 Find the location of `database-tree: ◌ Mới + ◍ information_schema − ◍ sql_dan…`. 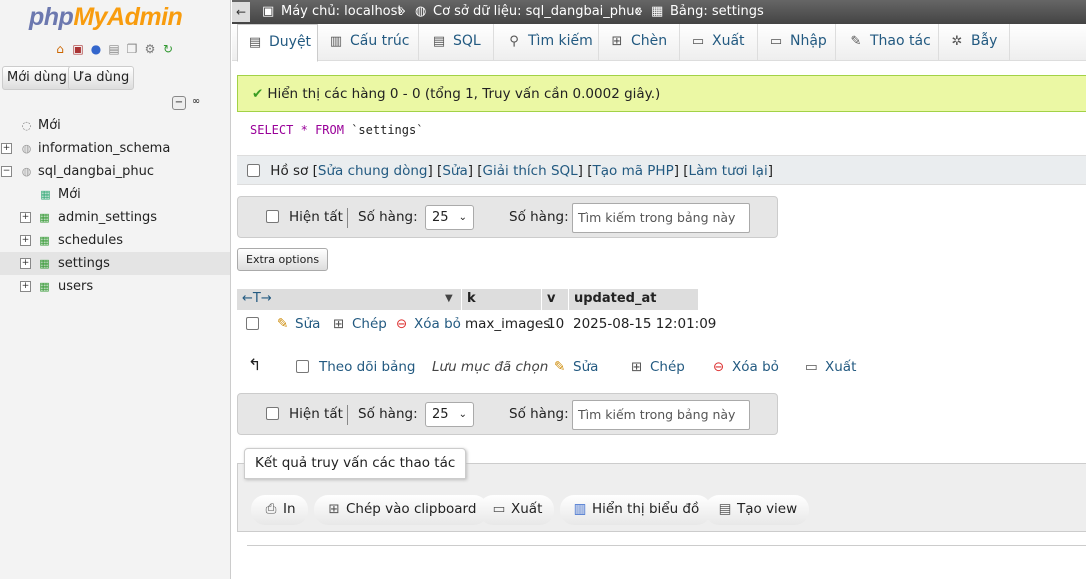

database-tree: ◌ Mới + ◍ information_schema − ◍ sql_dan… is located at coordinates (115, 206).